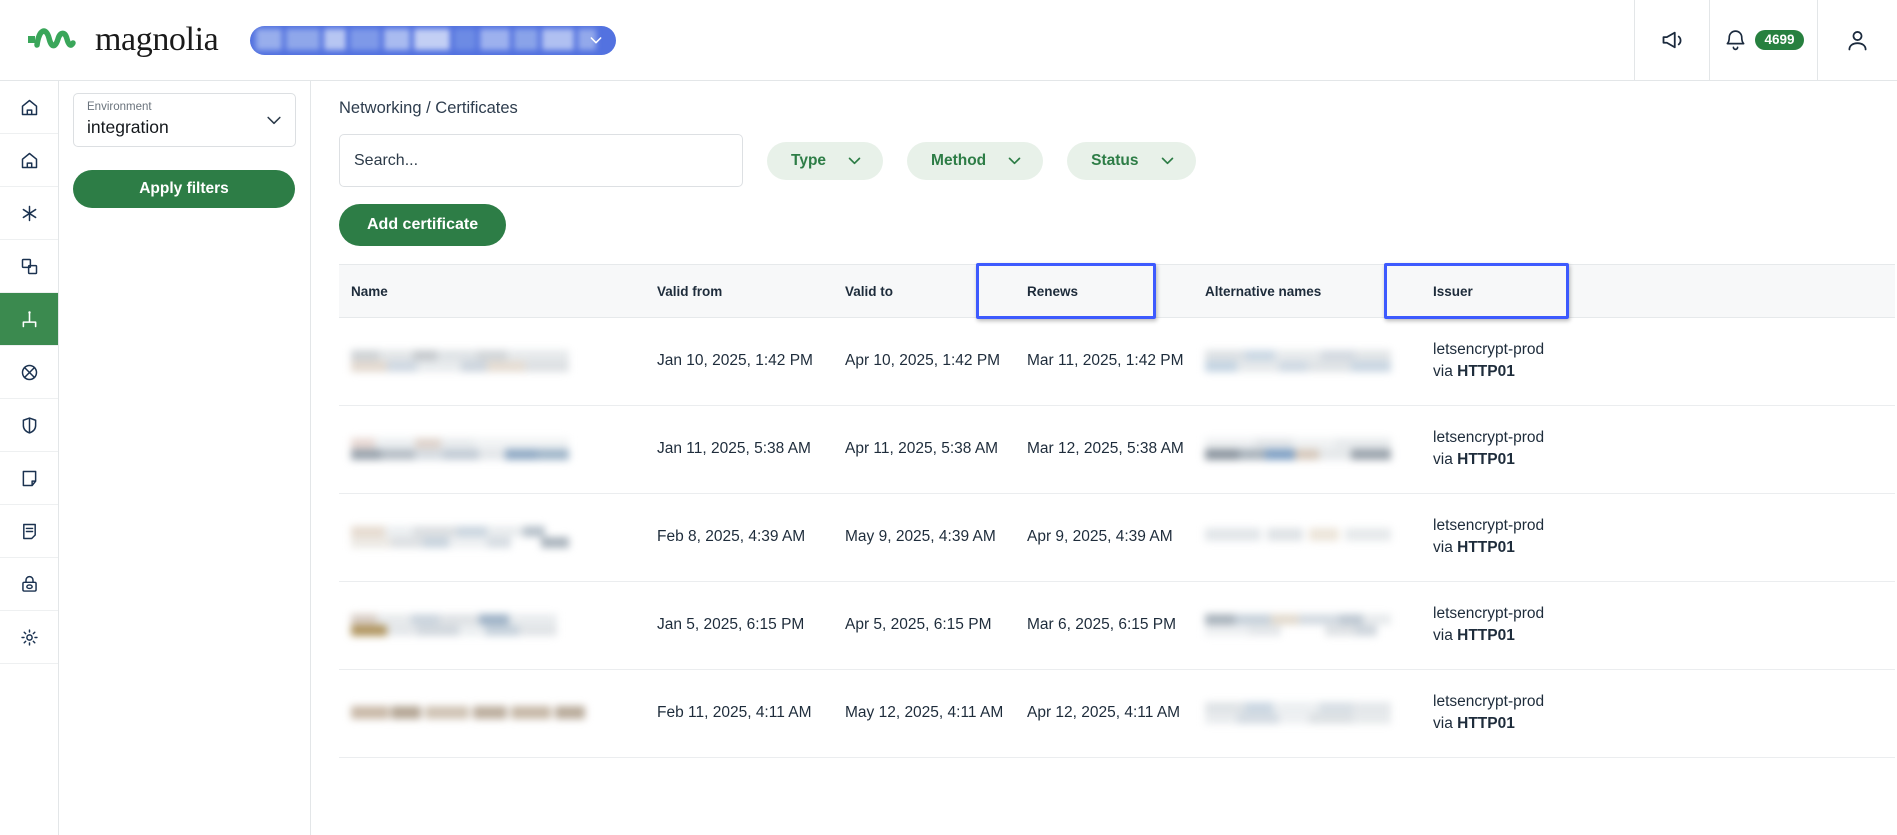  I want to click on cell-renews: Mar 11, 2025, 1:42 PM, so click(1104, 361).